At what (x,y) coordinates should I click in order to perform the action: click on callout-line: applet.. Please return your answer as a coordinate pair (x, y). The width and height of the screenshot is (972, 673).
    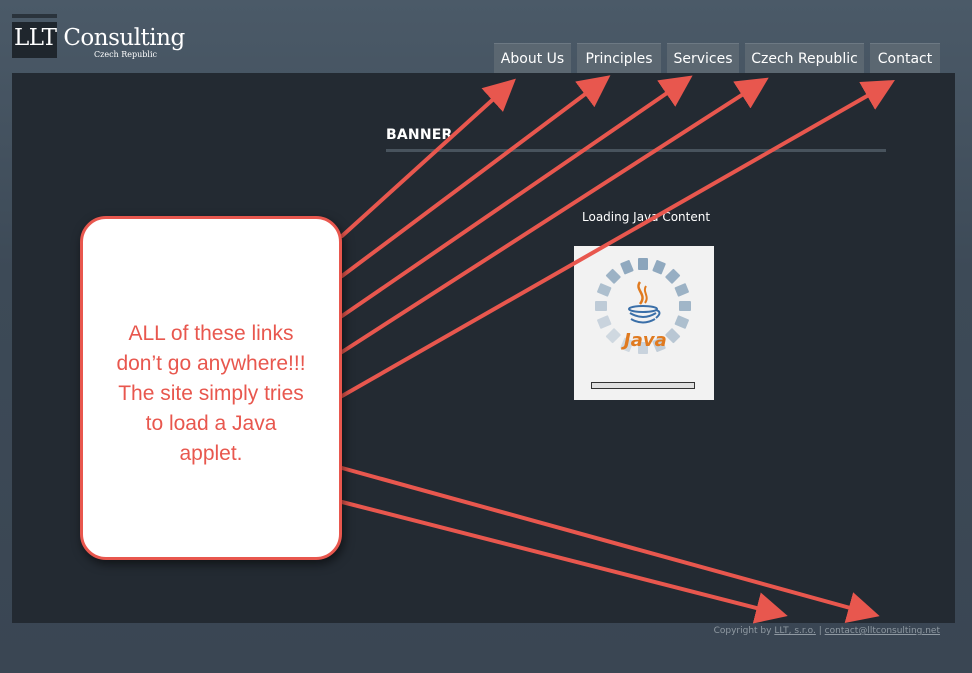
    Looking at the image, I should click on (211, 453).